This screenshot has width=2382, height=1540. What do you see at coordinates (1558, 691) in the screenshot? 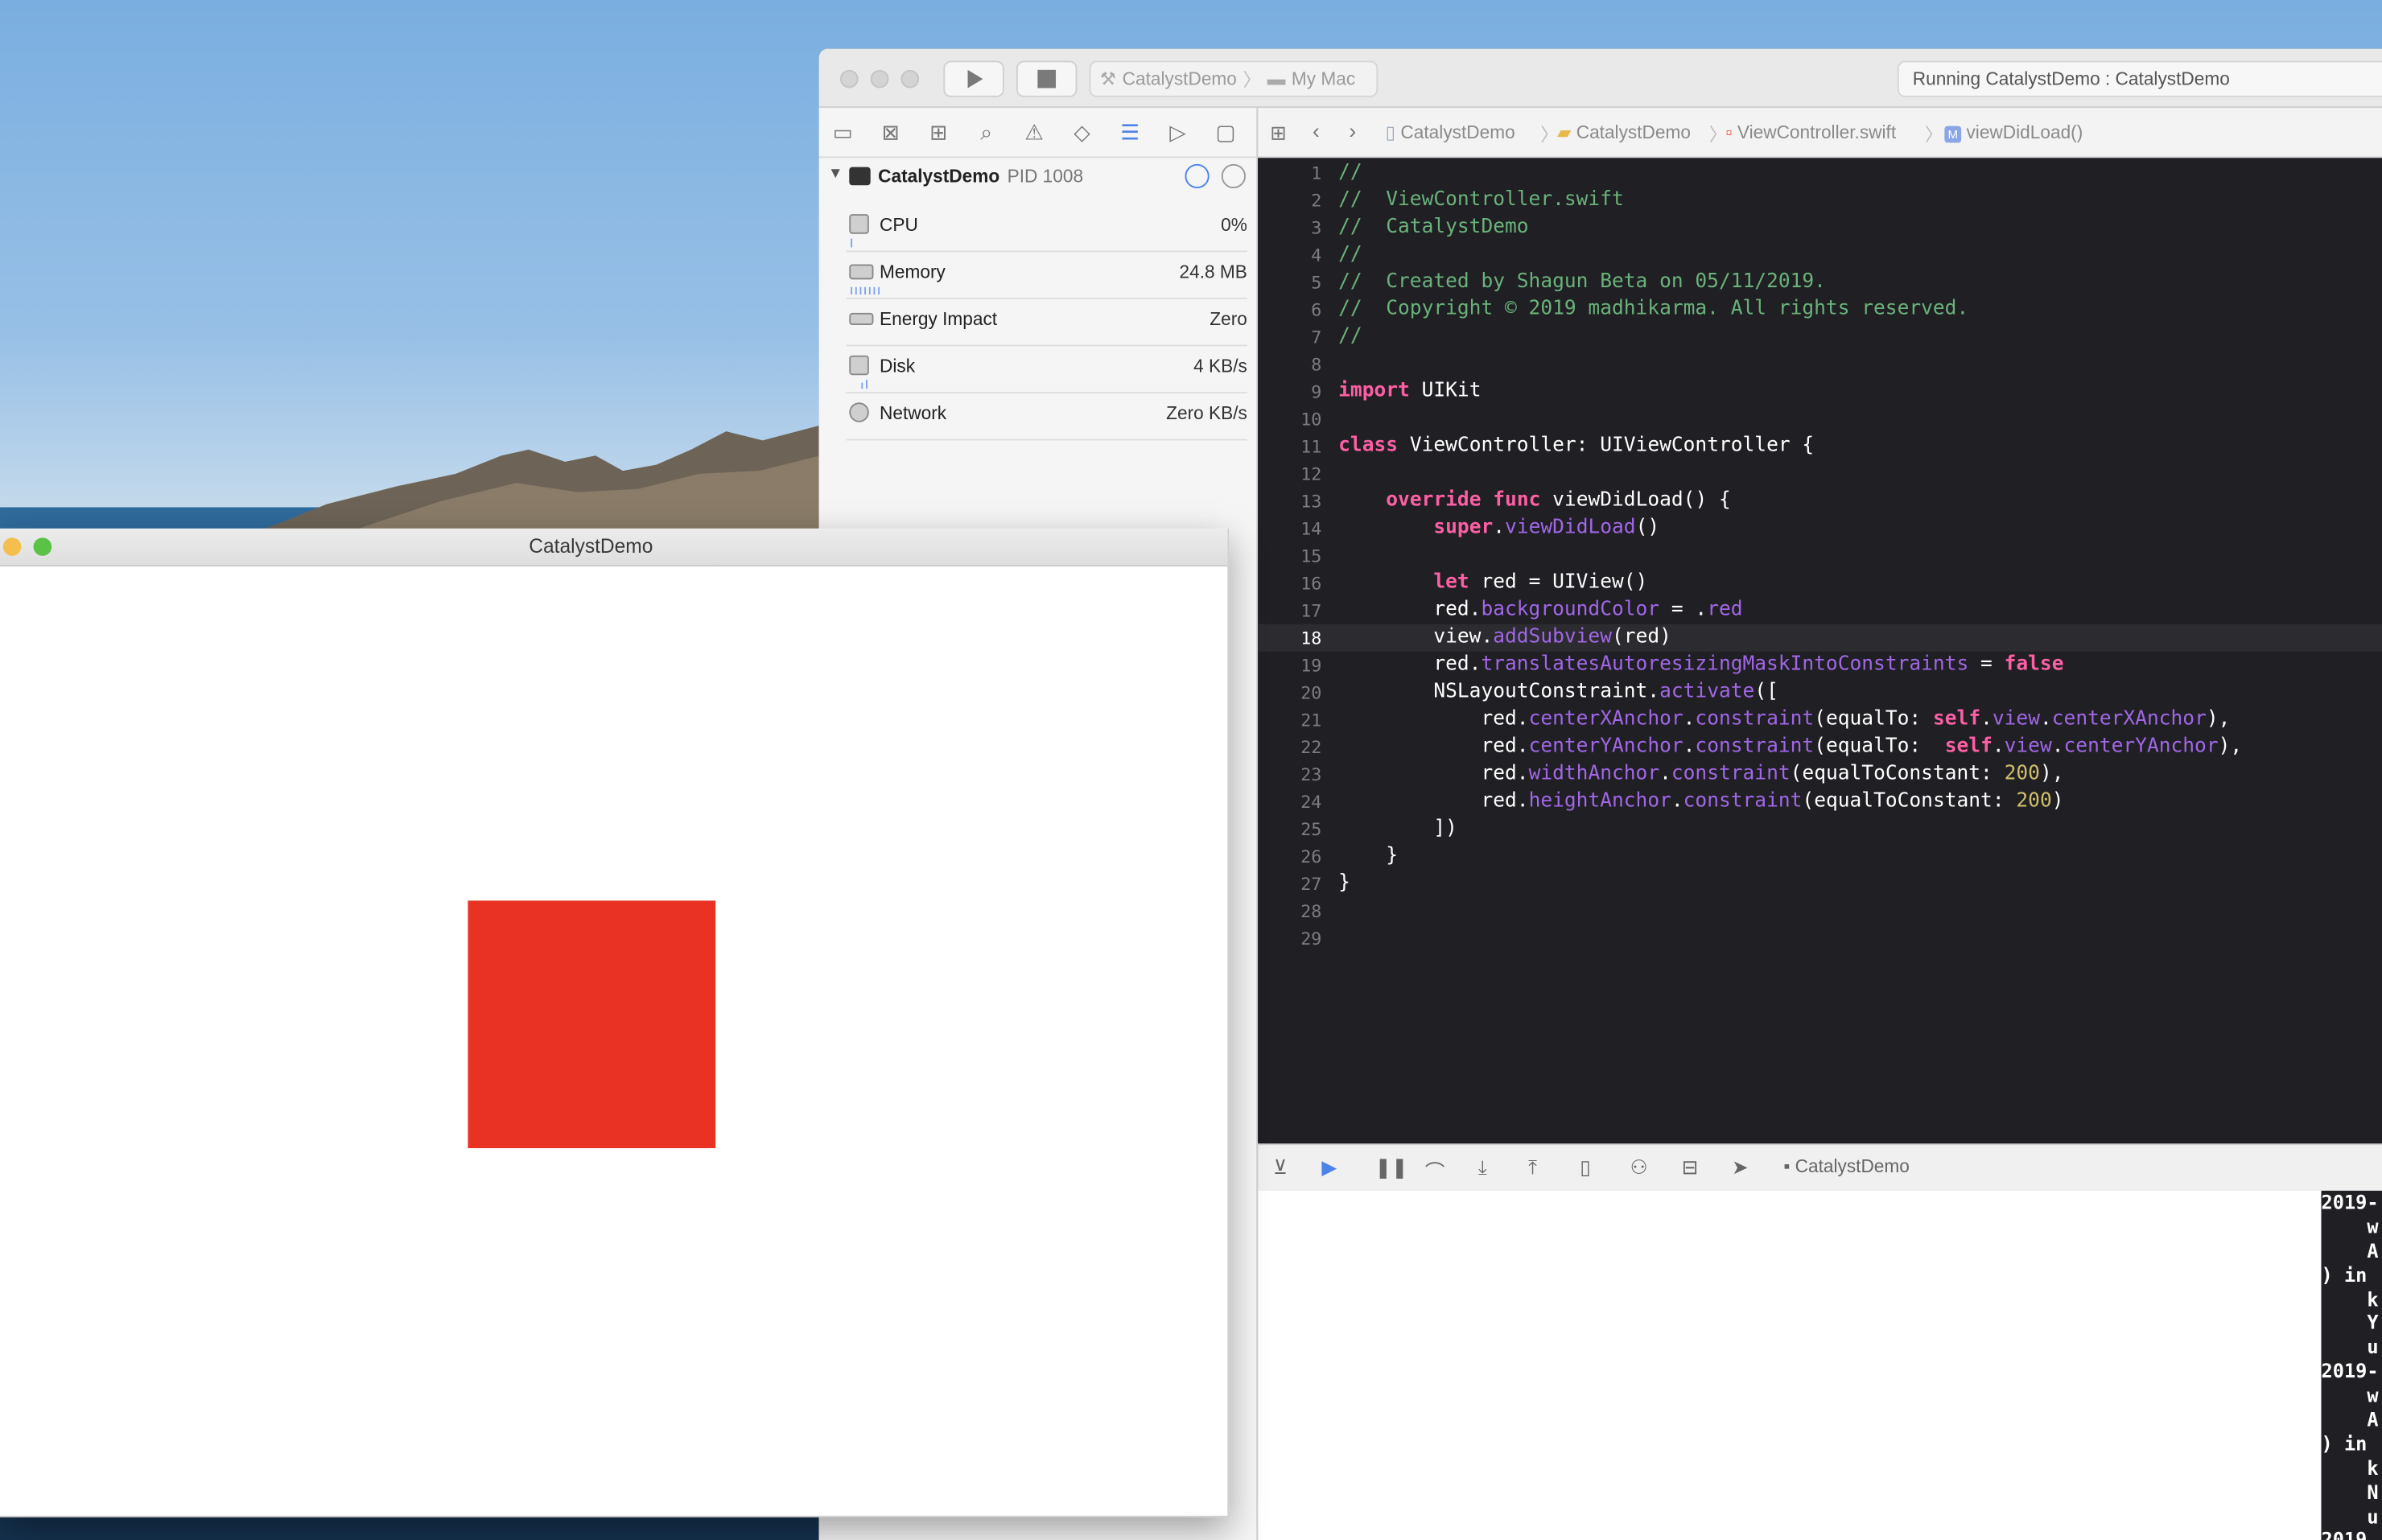
I see `code-line: NSLayoutConstraint.activate([` at bounding box center [1558, 691].